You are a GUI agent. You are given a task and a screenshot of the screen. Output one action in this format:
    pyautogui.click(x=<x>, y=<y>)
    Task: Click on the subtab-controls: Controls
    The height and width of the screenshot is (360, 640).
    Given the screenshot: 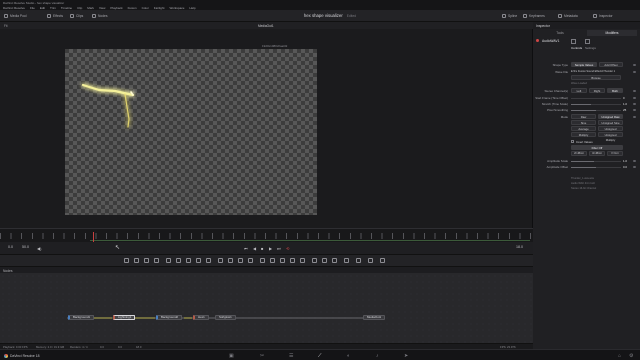 What is the action you would take?
    pyautogui.click(x=576, y=48)
    